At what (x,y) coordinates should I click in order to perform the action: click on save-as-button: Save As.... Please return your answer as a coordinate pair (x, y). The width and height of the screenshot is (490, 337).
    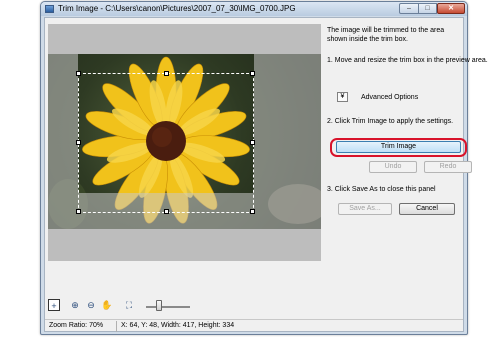
    Looking at the image, I should click on (365, 209).